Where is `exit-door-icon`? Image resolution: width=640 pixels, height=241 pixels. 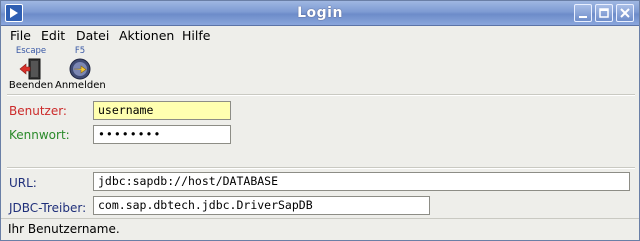
exit-door-icon is located at coordinates (30, 69).